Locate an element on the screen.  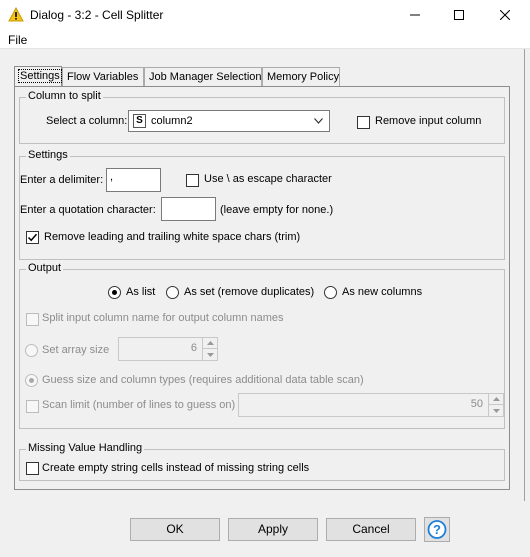
help-question-icon: ? is located at coordinates (437, 529).